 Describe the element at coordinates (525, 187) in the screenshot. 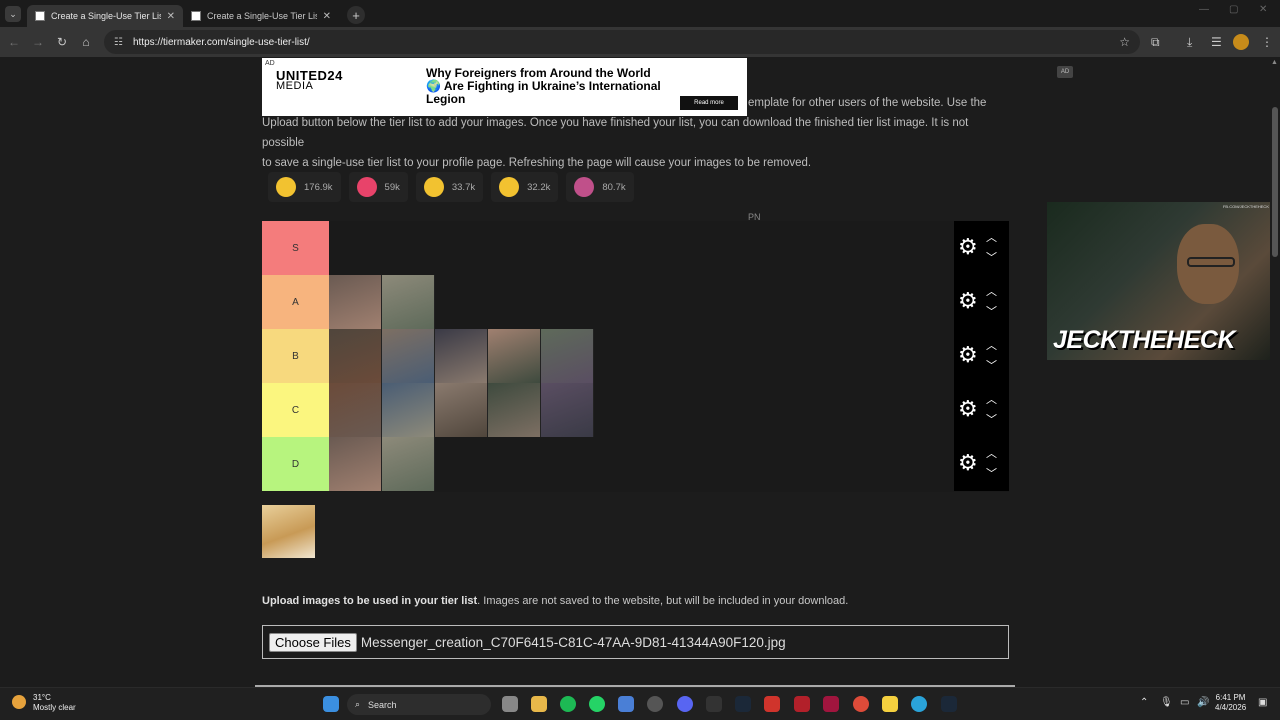

I see `reaction-button: 32.2k` at that location.